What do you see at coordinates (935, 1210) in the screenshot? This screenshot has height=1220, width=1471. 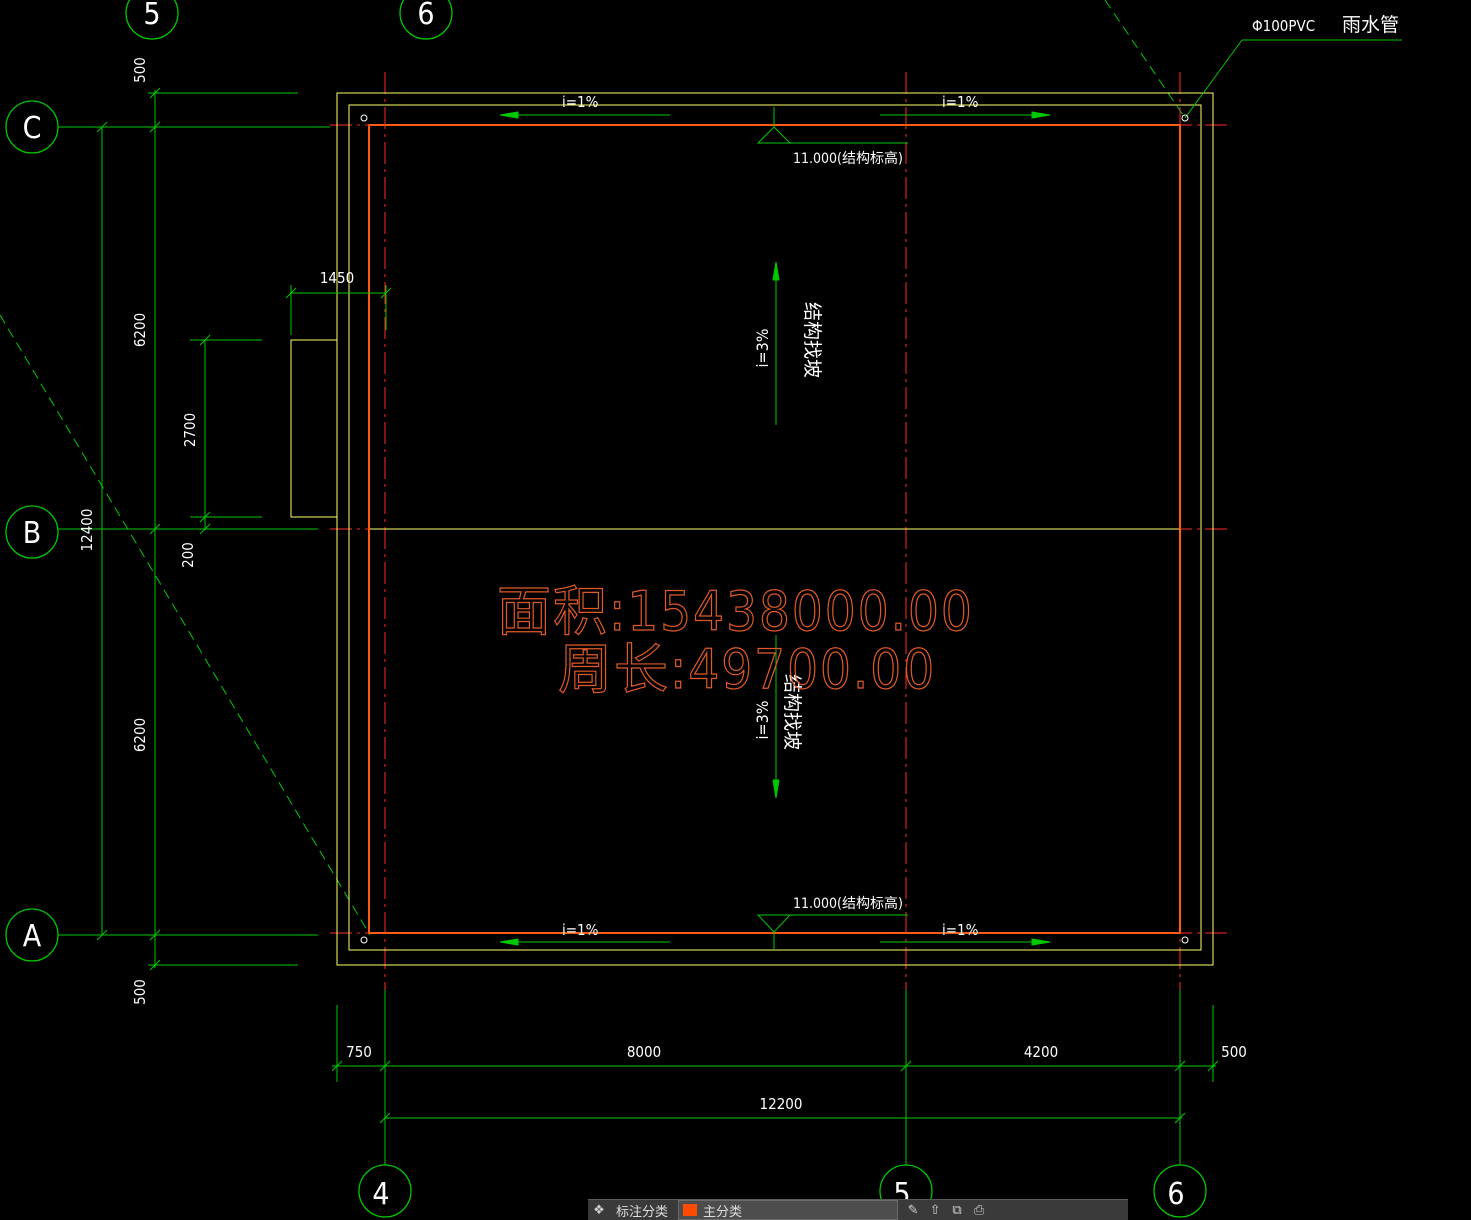 I see `up-arrow-icon: ⇧` at bounding box center [935, 1210].